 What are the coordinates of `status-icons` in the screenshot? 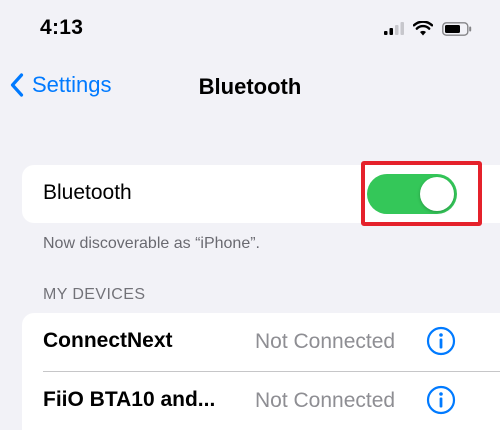 It's located at (428, 28).